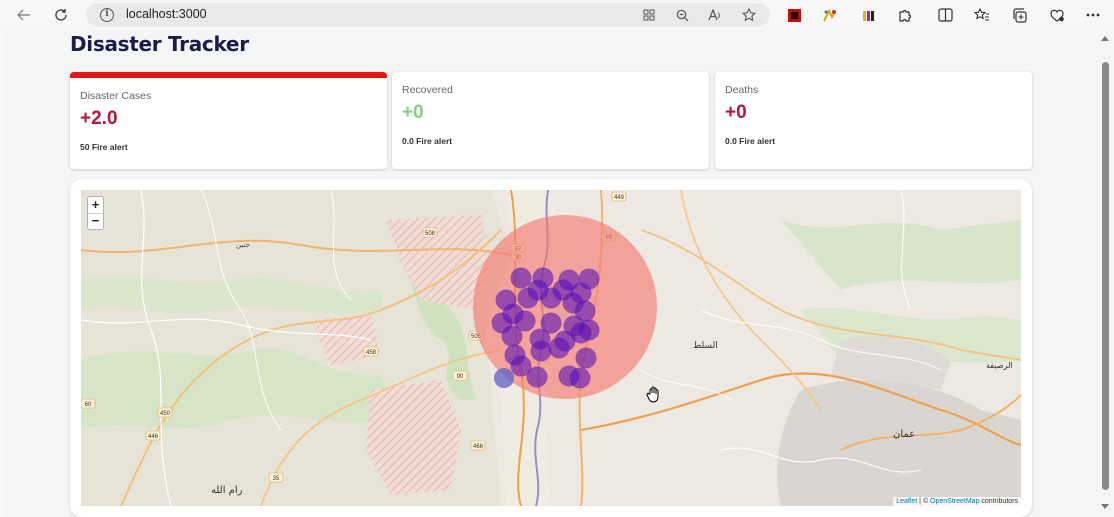  Describe the element at coordinates (95, 205) in the screenshot. I see `zoom-in-button: +` at that location.